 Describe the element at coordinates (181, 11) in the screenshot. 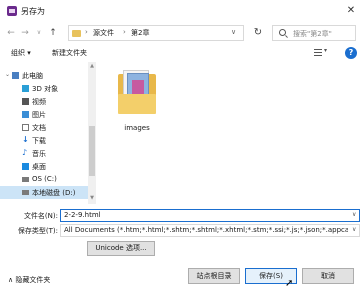

I see `title-bar: 另存为 ✕` at that location.